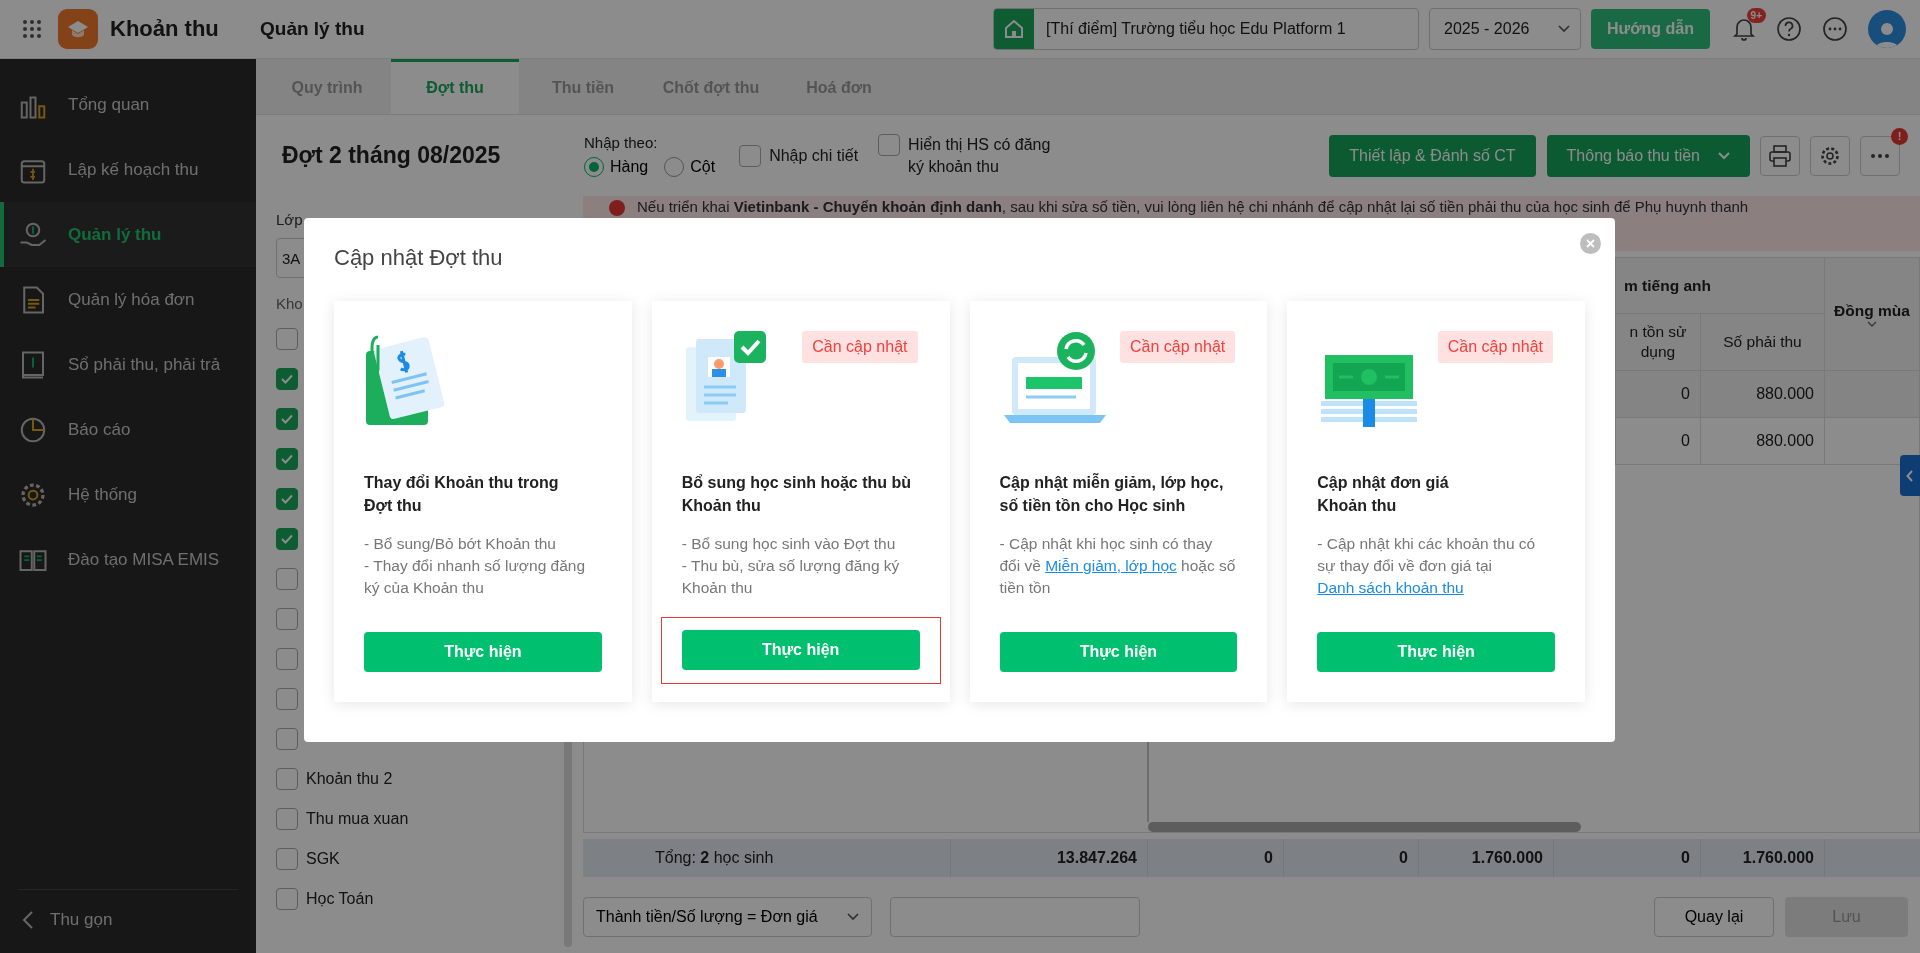 This screenshot has height=953, width=1920. I want to click on dialog-title: Cập nhật Đợt thu, so click(419, 258).